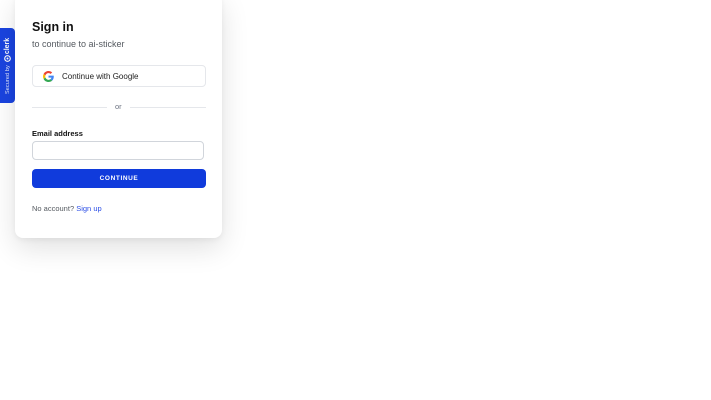 This screenshot has width=711, height=400. I want to click on page-subtitle: to continue to ai-sticker, so click(78, 44).